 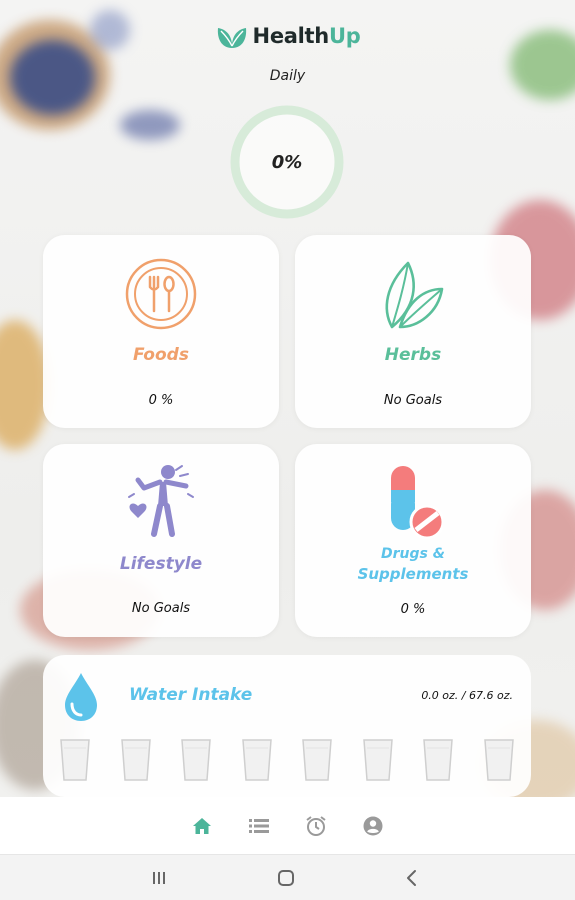 What do you see at coordinates (161, 564) in the screenshot?
I see `lifestyle-title: Lifestyle` at bounding box center [161, 564].